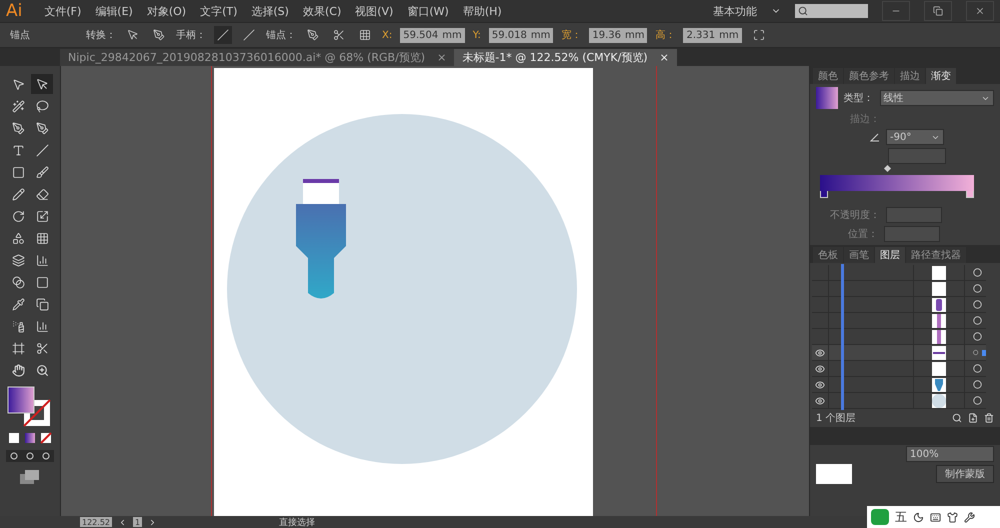 Image resolution: width=1000 pixels, height=528 pixels. I want to click on anchors-label: 锚点：, so click(281, 35).